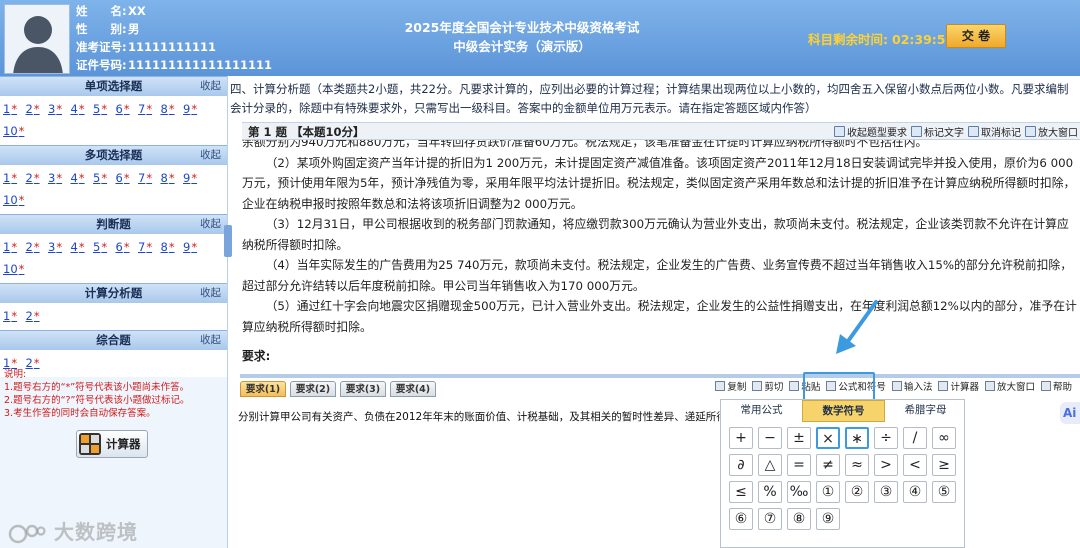  What do you see at coordinates (741, 492) in the screenshot?
I see `symbol-button: ≤` at bounding box center [741, 492].